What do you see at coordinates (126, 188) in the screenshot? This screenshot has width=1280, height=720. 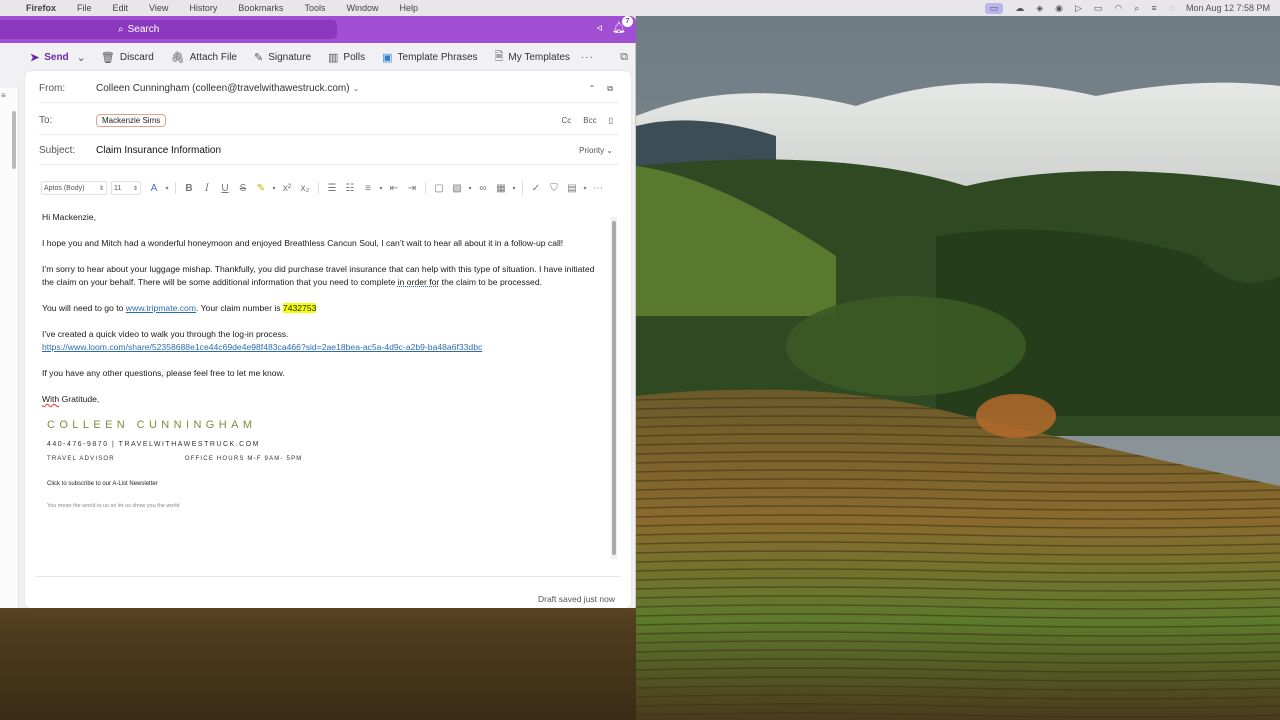 I see `font-size-select: 11 ⇕` at bounding box center [126, 188].